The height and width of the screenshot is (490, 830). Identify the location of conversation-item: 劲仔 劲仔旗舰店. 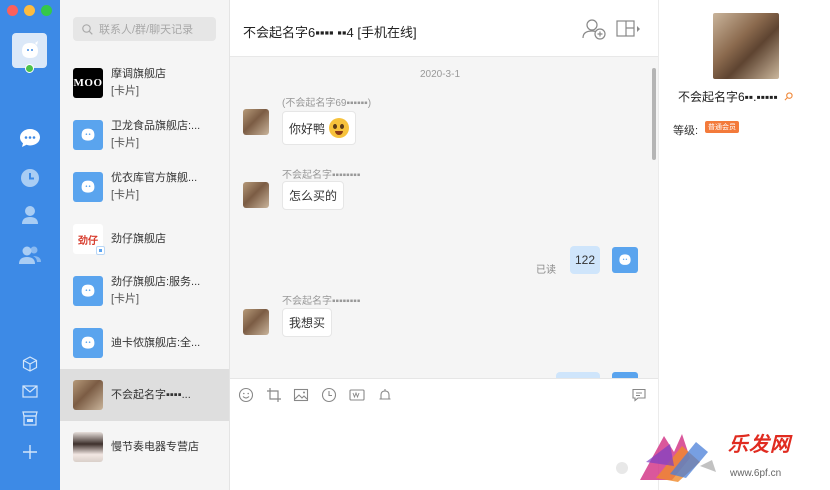
(144, 239).